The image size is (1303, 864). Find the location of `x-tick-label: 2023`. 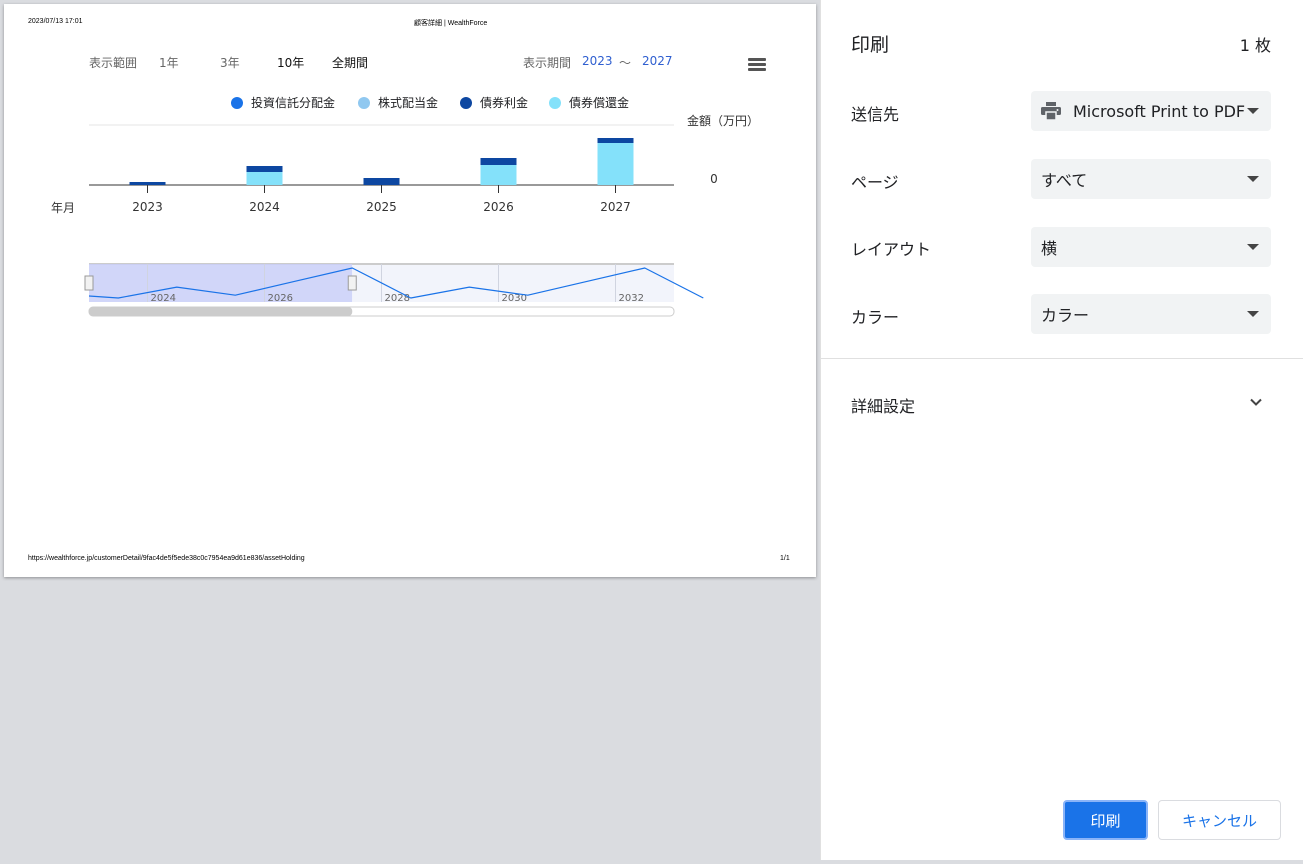

x-tick-label: 2023 is located at coordinates (147, 207).